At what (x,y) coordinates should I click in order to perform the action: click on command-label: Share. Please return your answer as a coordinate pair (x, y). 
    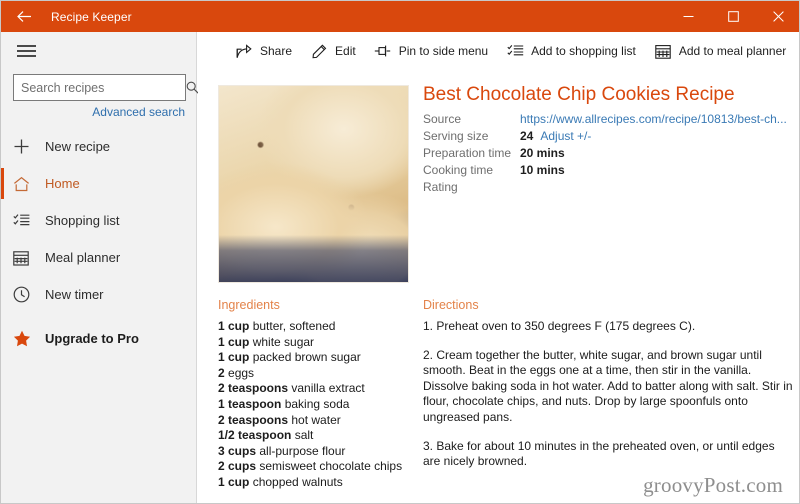
    Looking at the image, I should click on (276, 51).